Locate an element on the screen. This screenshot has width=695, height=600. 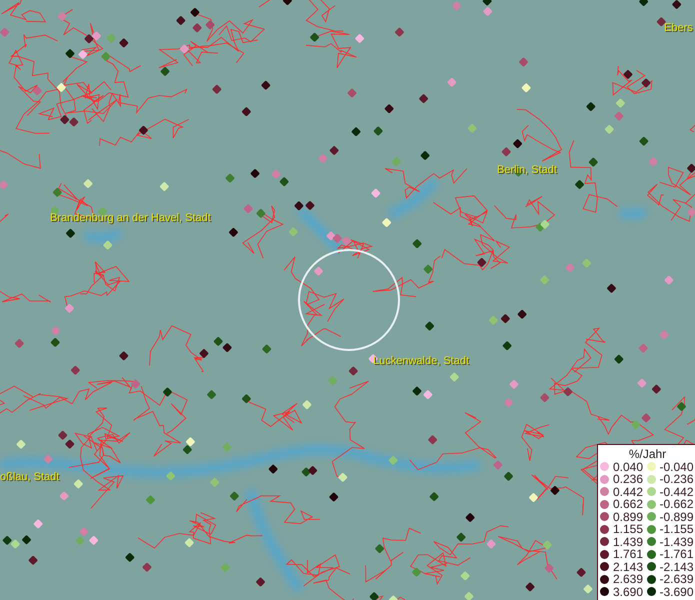
legend-value: 0.040 is located at coordinates (628, 466).